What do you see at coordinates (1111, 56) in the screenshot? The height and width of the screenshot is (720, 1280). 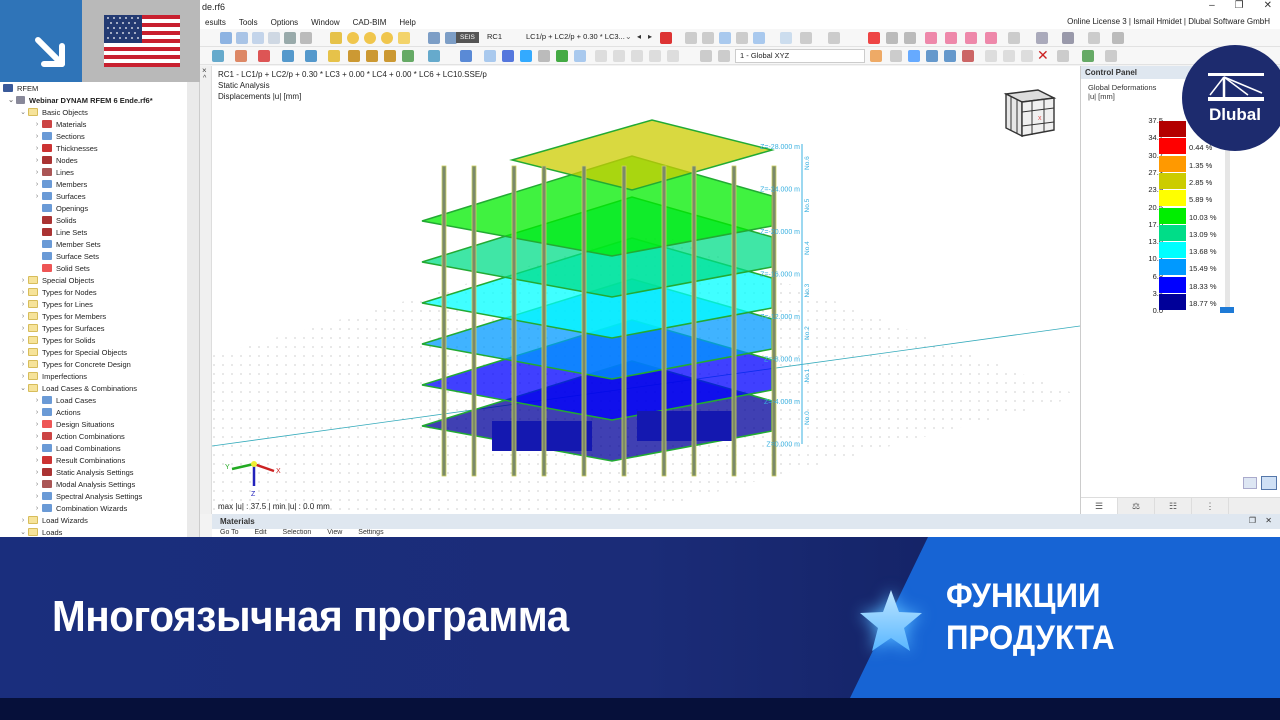 I see `member-axis-icon` at bounding box center [1111, 56].